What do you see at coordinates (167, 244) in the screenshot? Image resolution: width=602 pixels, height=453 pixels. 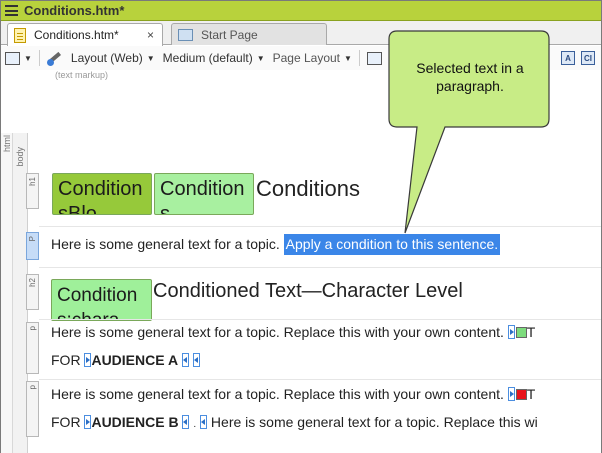 I see `paragraph-text: Here is some general text for a topic.` at bounding box center [167, 244].